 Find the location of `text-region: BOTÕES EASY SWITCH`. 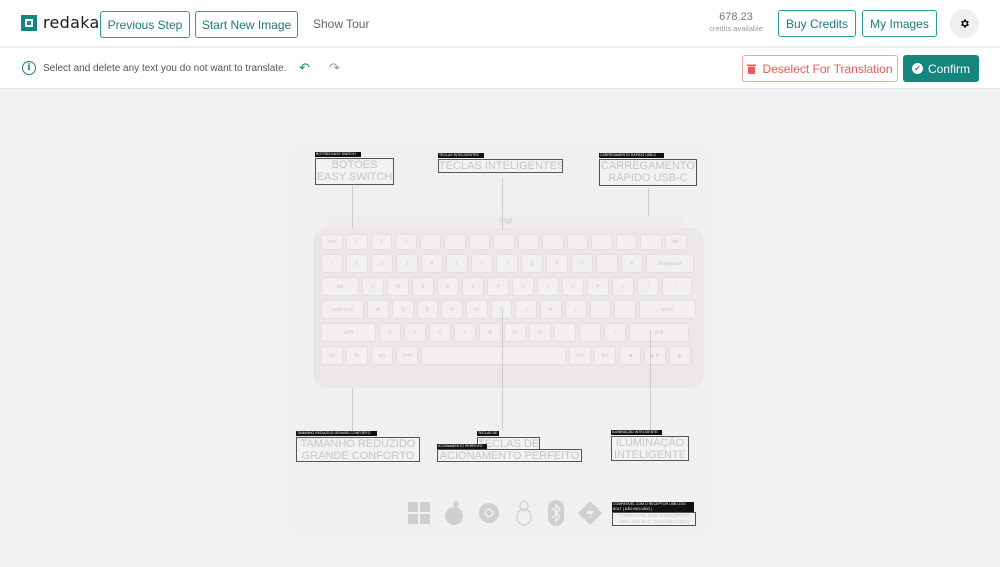

text-region: BOTÕES EASY SWITCH is located at coordinates (354, 171).